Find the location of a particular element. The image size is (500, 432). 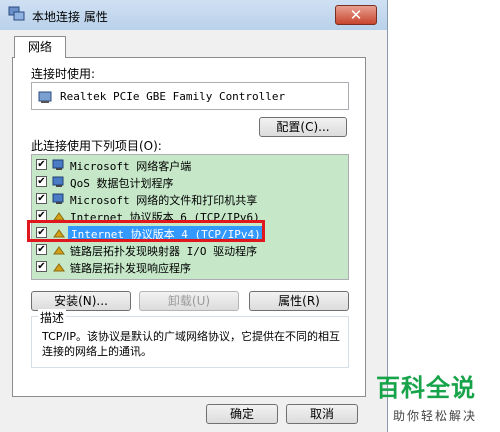

list-item: ✔ Microsoft 网络客户端 is located at coordinates (186, 165).